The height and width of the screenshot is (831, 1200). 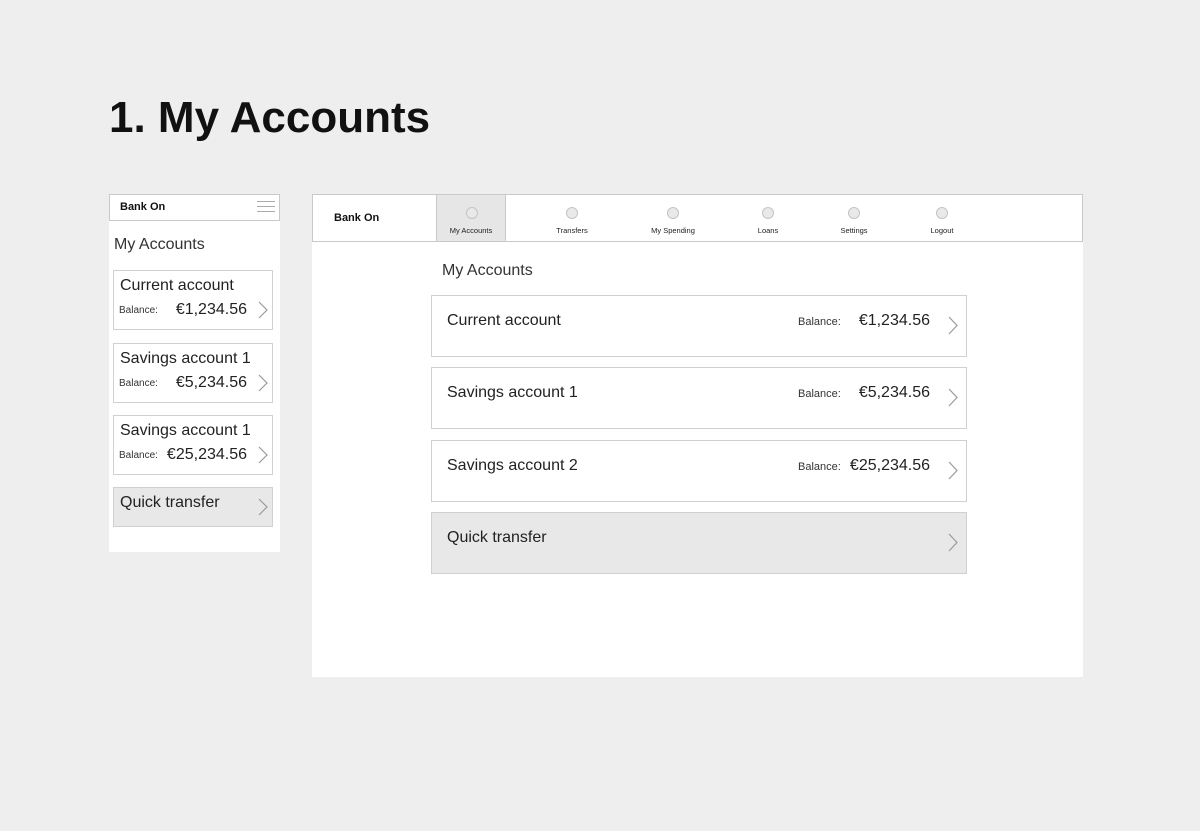 I want to click on nav-label: My Spending, so click(x=673, y=230).